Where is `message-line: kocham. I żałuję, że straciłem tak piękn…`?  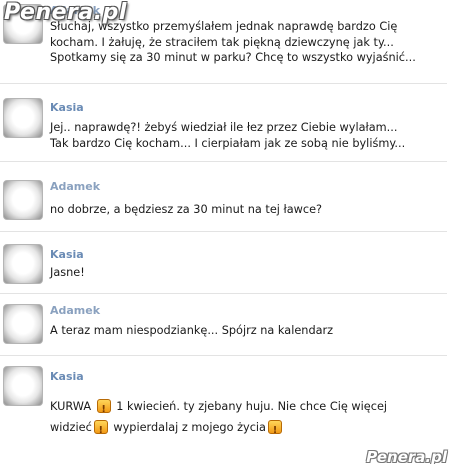
message-line: kocham. I żałuję, że straciłem tak piękn… is located at coordinates (222, 42).